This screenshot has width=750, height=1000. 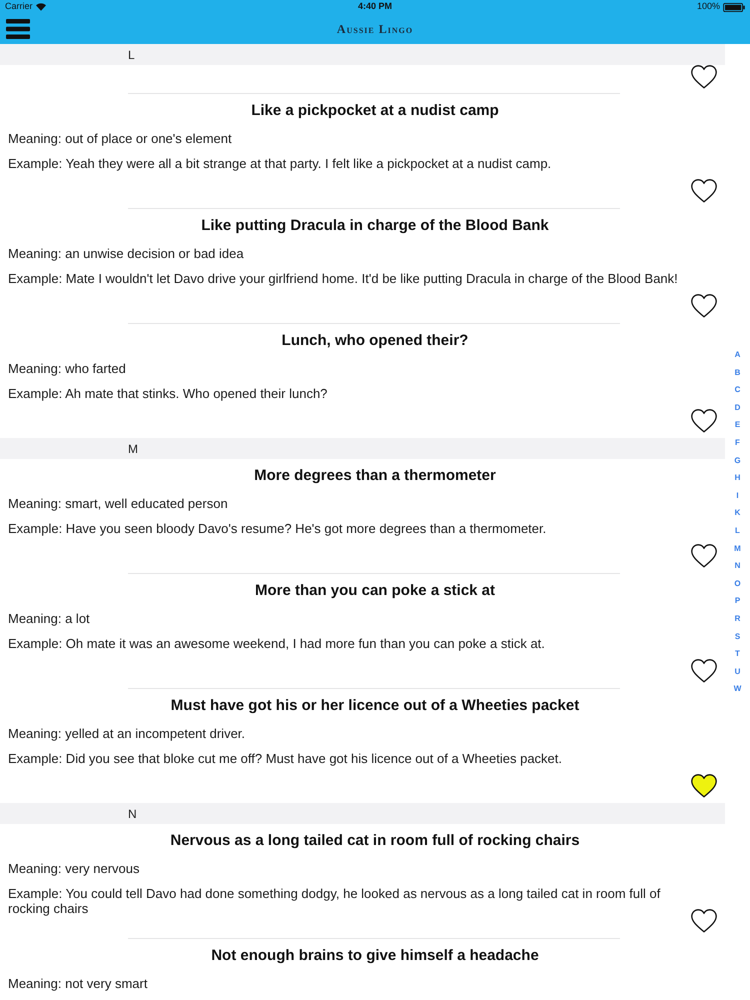 I want to click on section-letter: M, so click(x=133, y=449).